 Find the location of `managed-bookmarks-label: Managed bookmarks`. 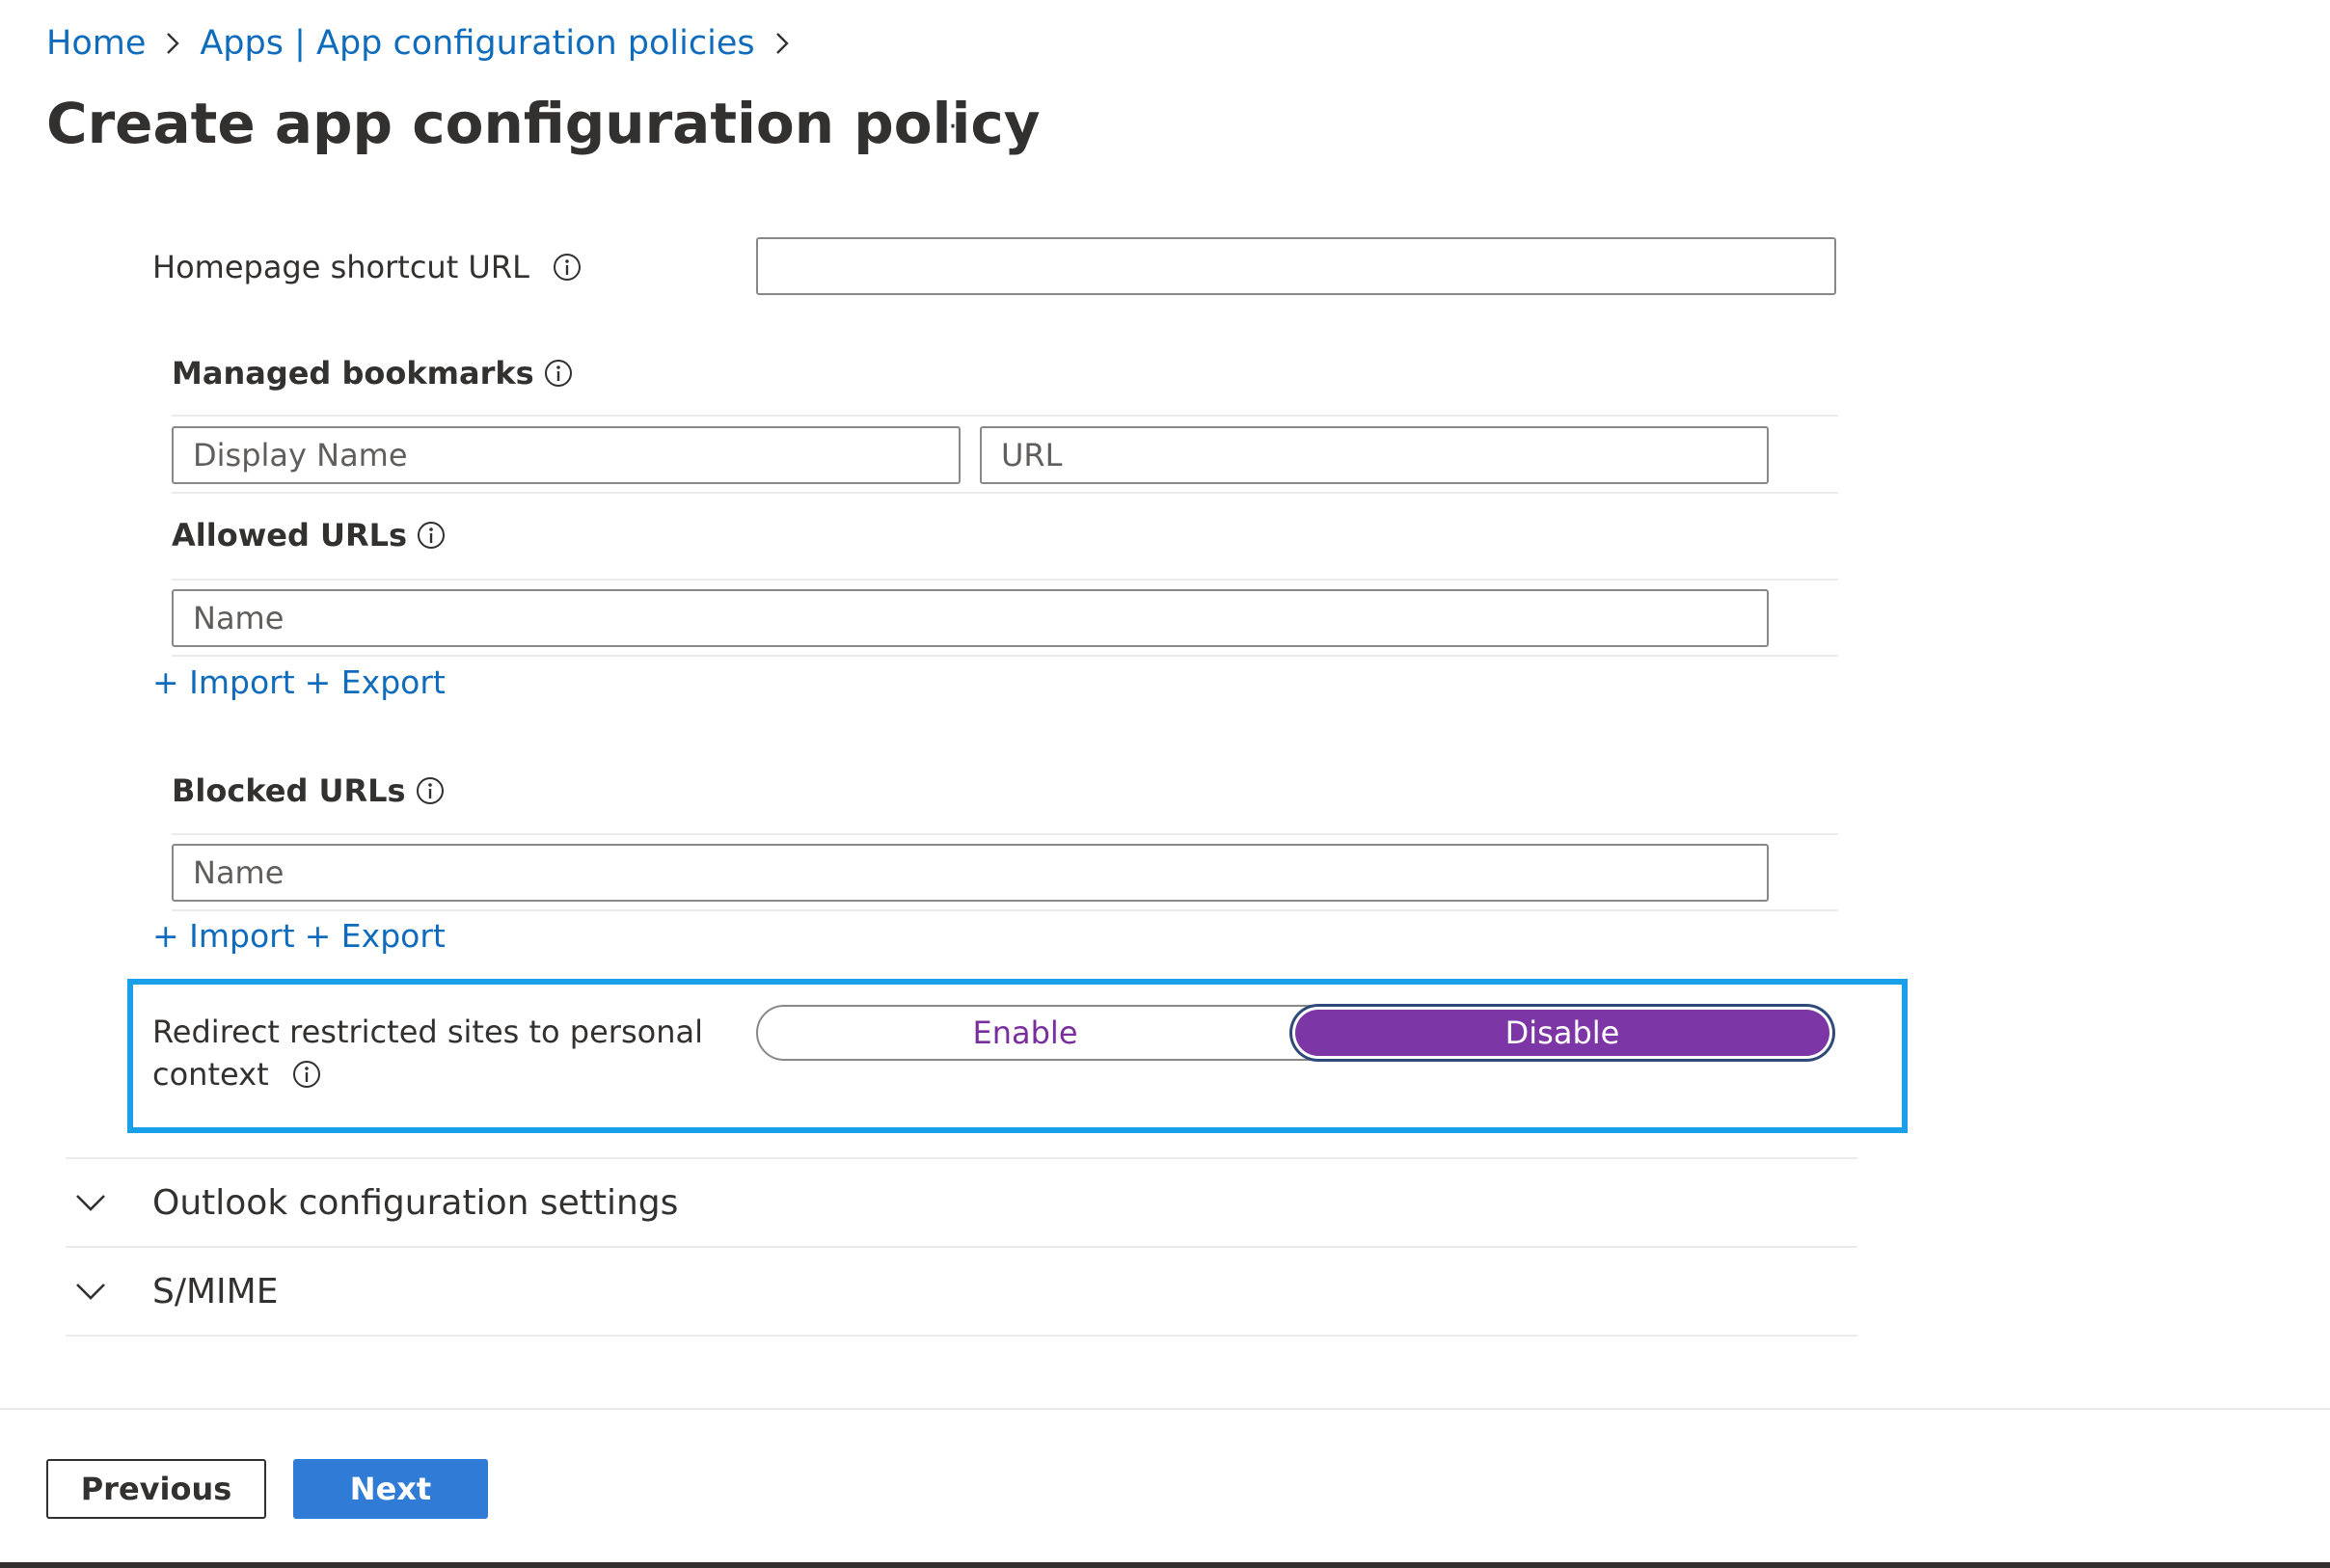

managed-bookmarks-label: Managed bookmarks is located at coordinates (372, 373).